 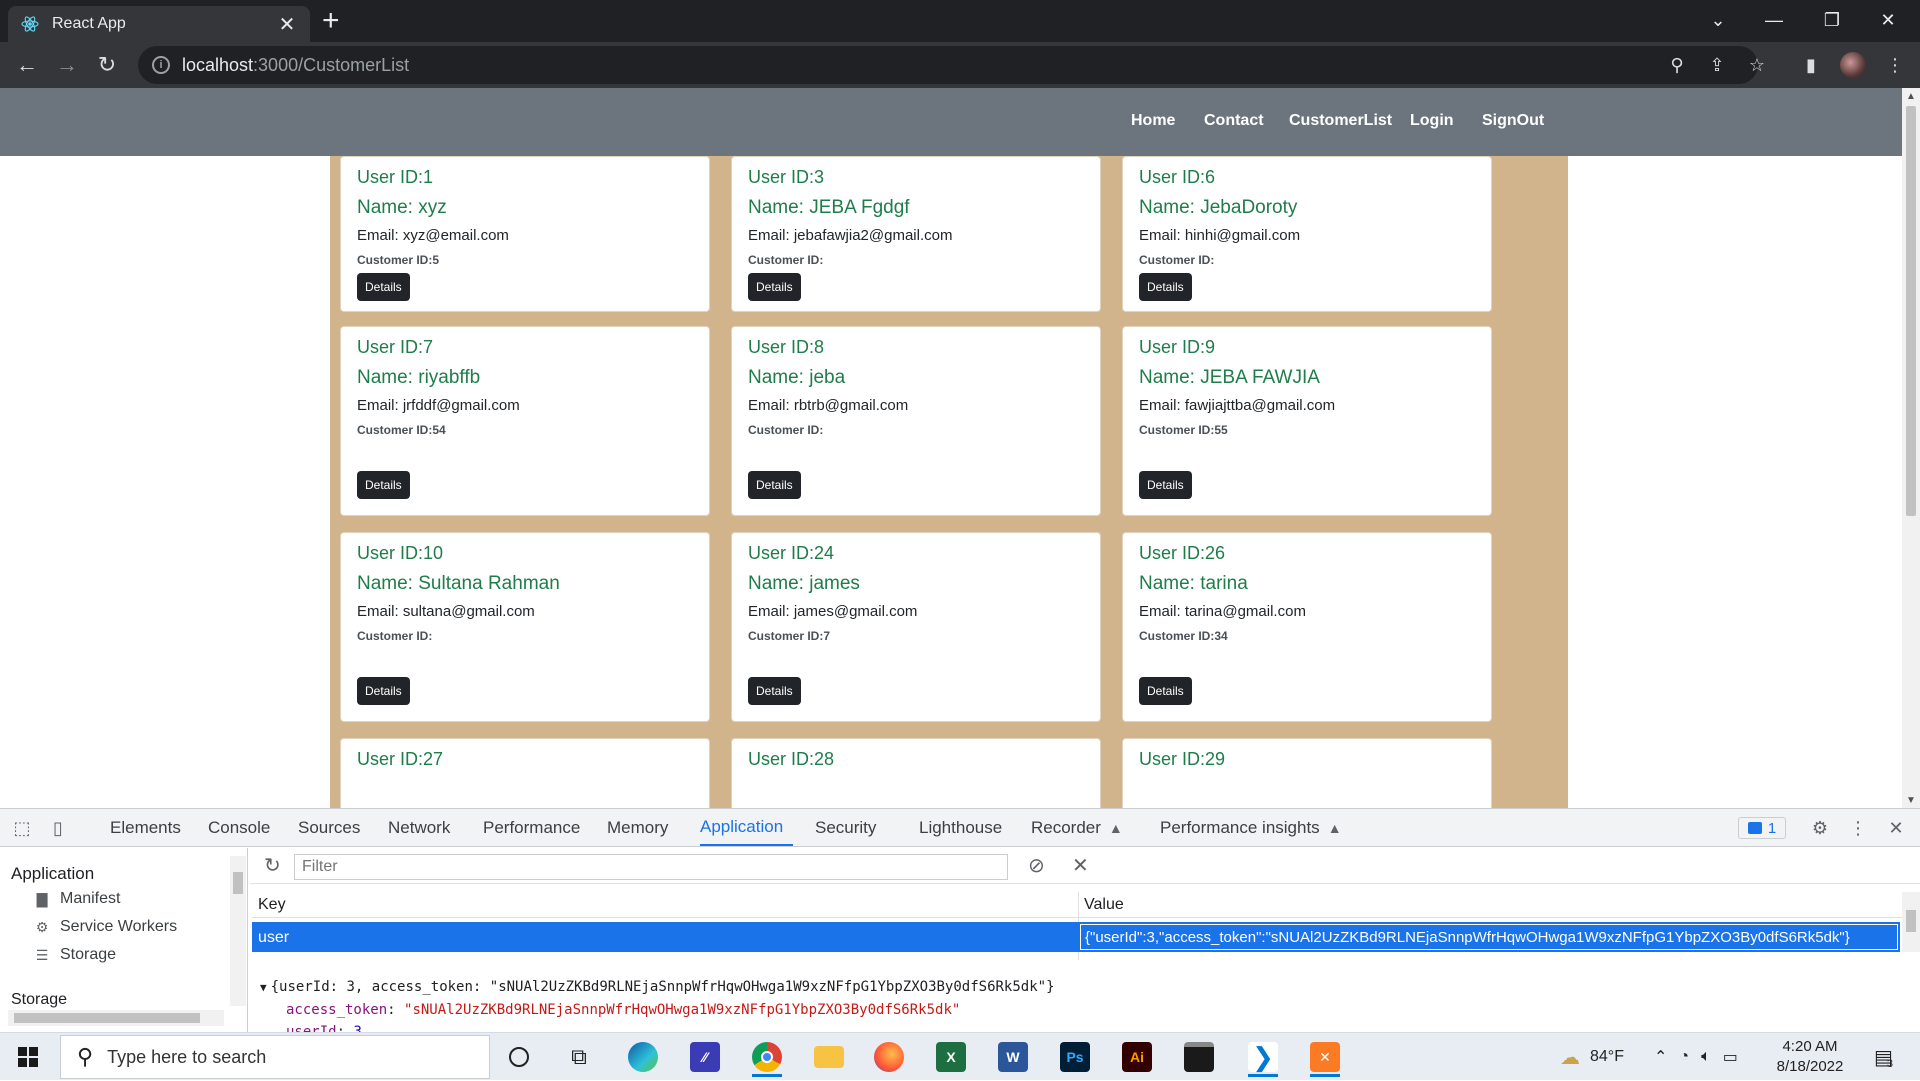 What do you see at coordinates (238, 931) in the screenshot?
I see `sidebar-scrollbar` at bounding box center [238, 931].